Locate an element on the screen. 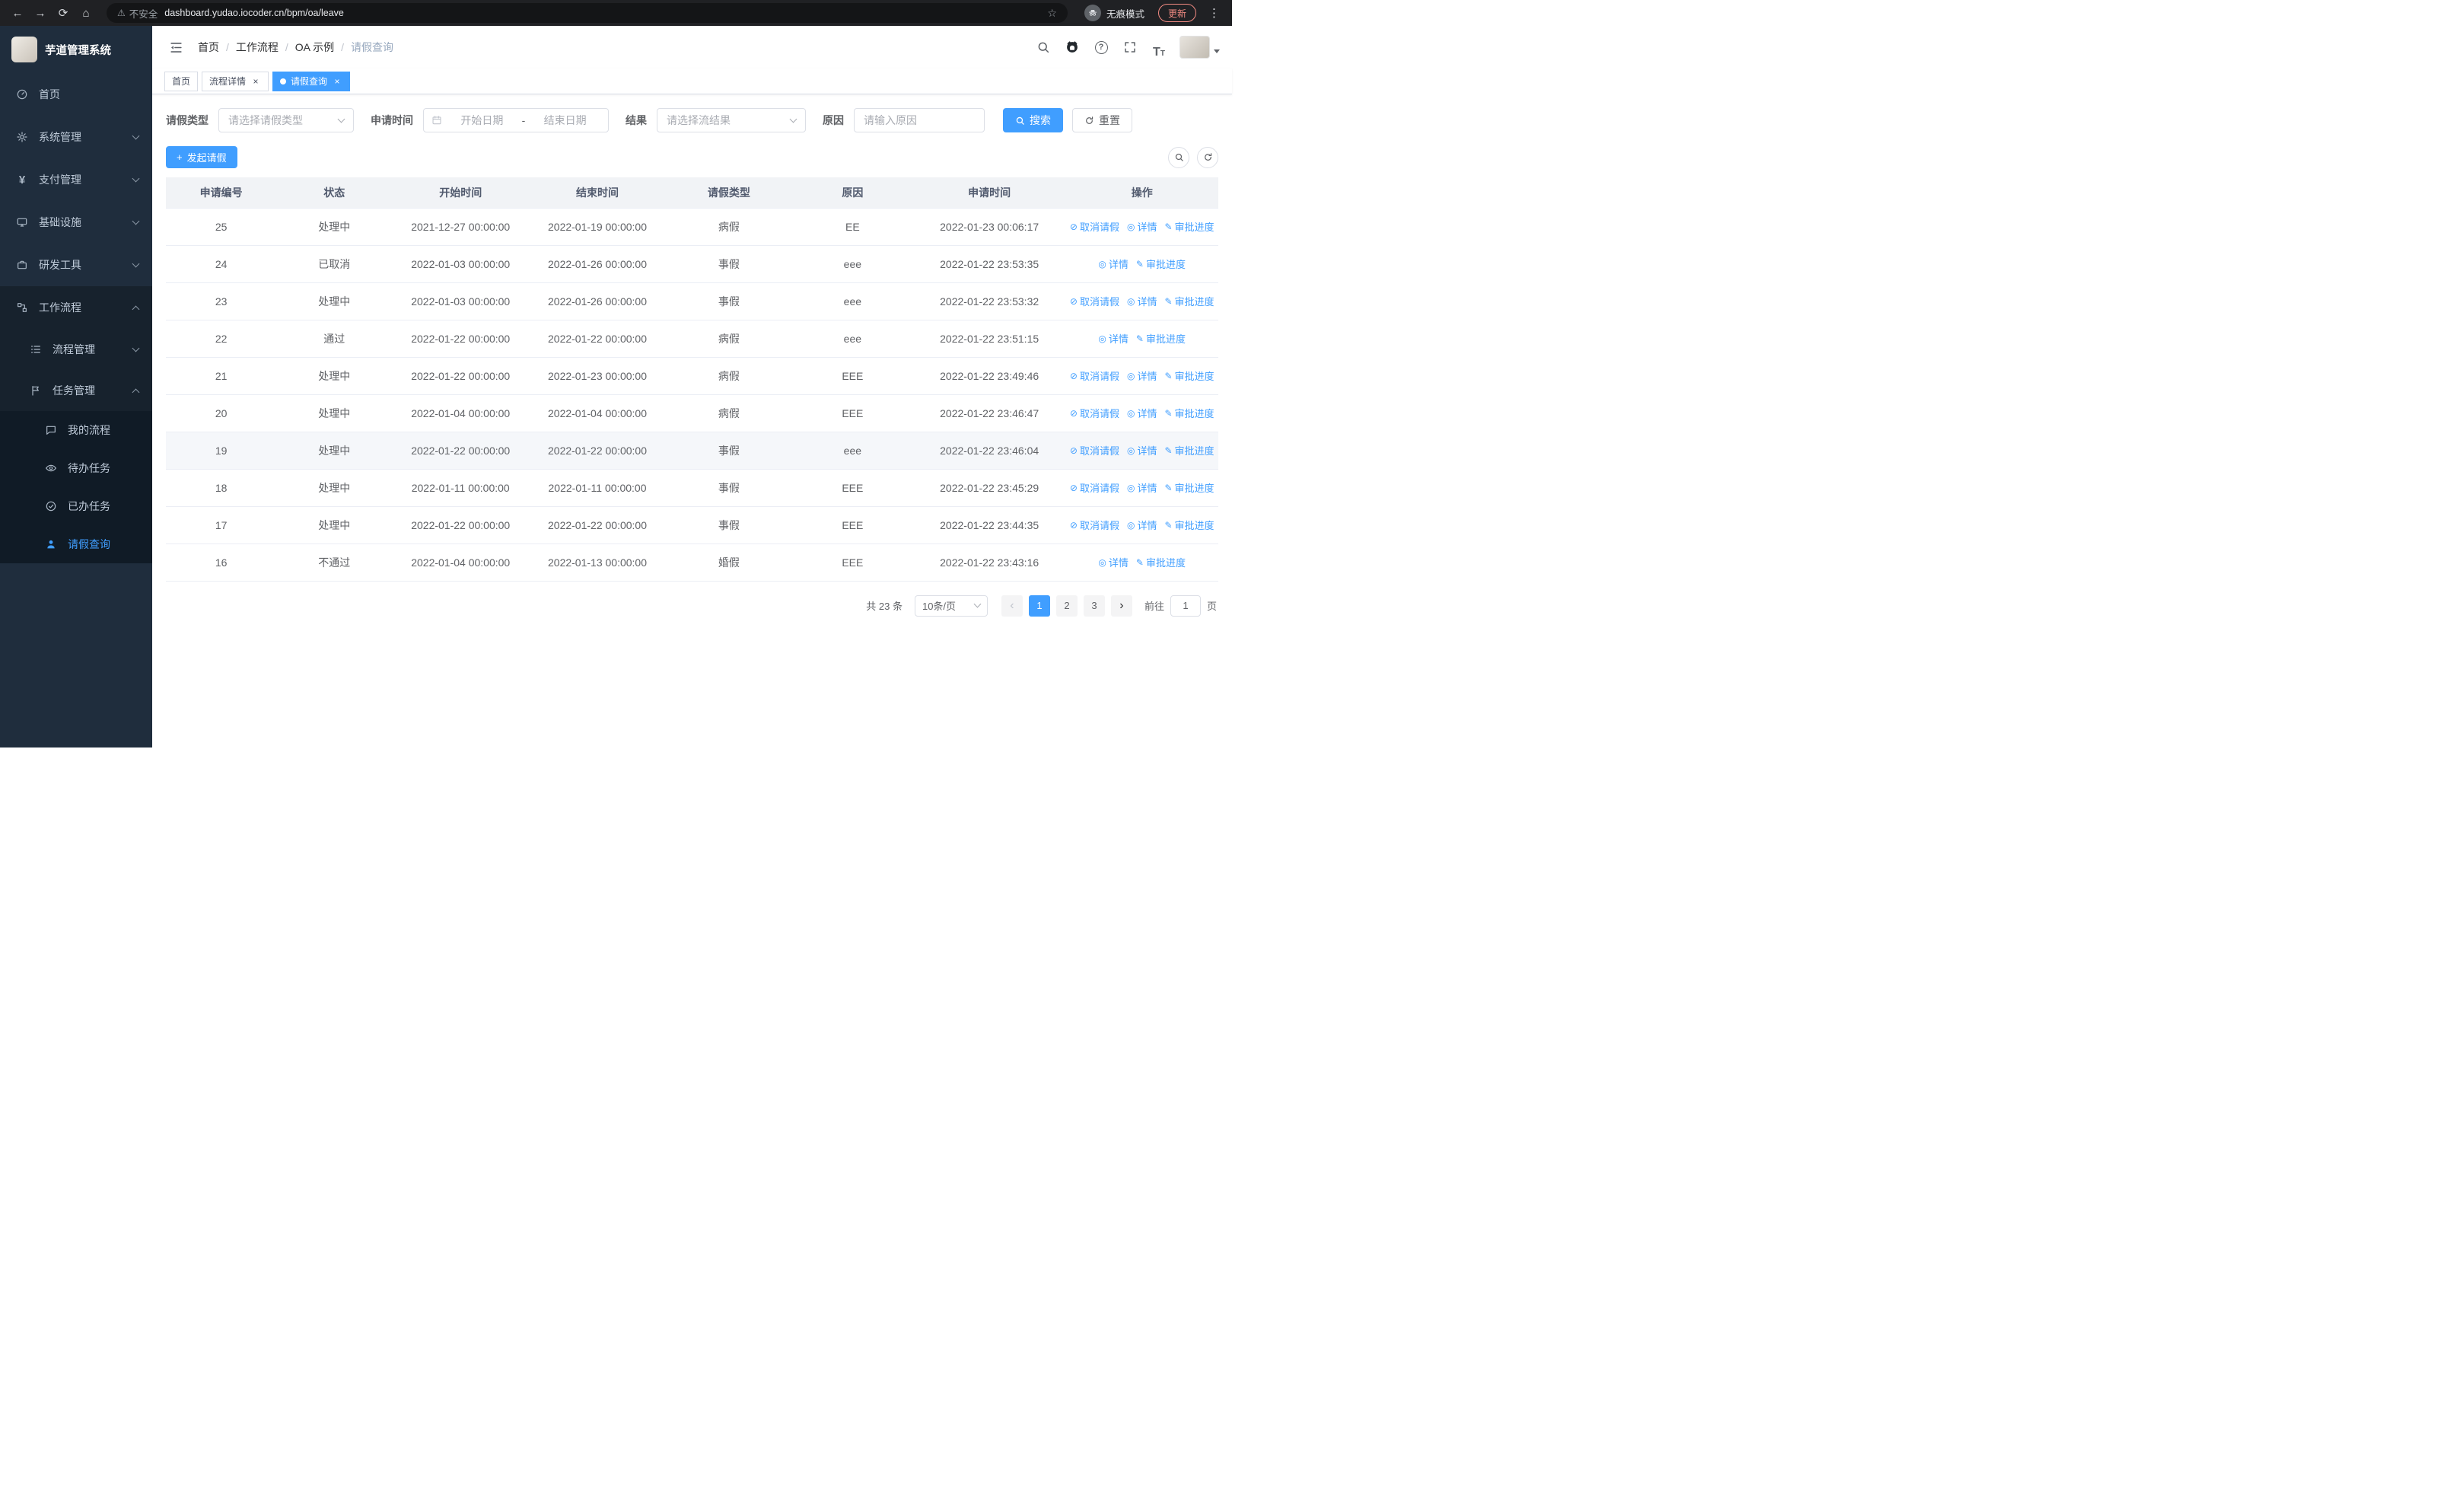 This screenshot has height=1495, width=2464. apply-time-range-picker: 开始日期 - 结束日期 is located at coordinates (516, 120).